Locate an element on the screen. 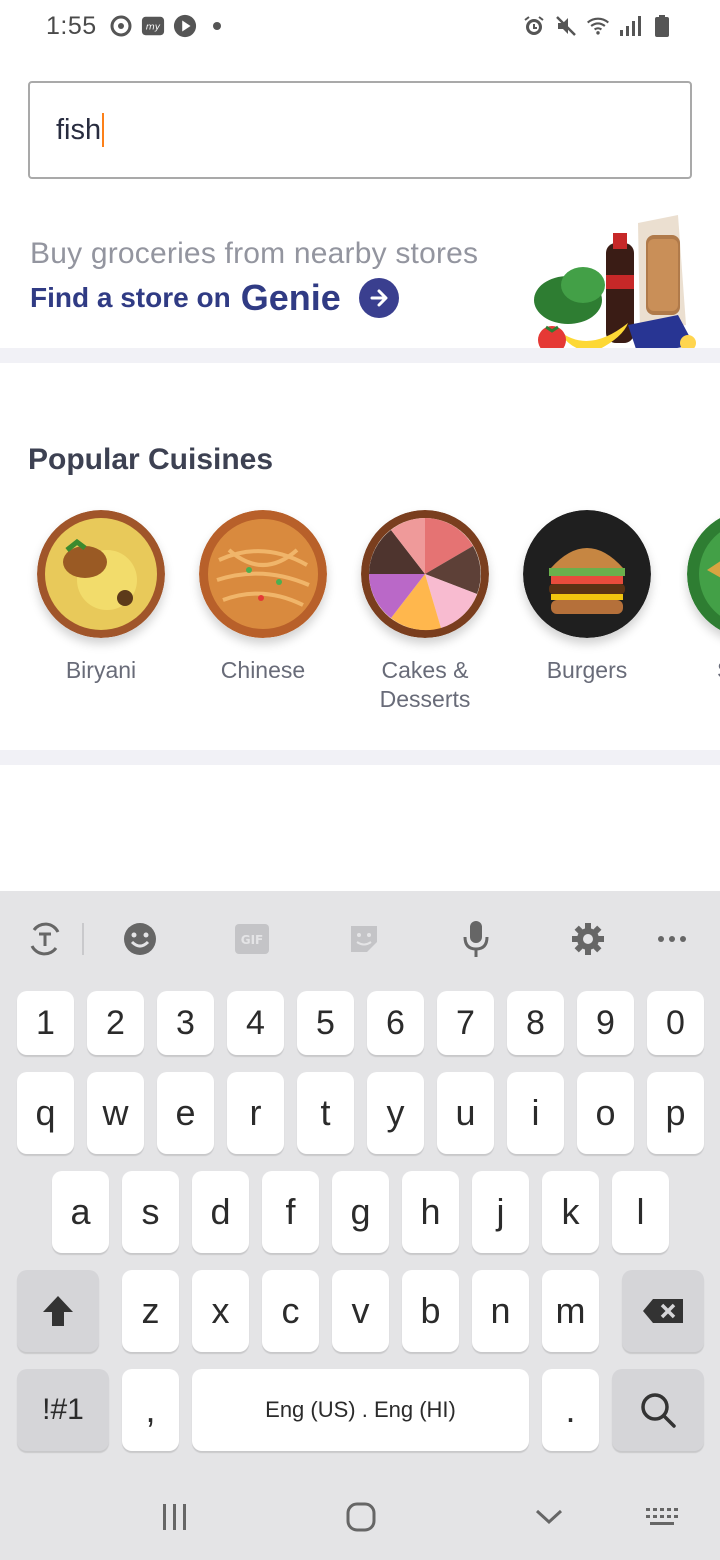  cuisine-item-biryani: Biryani is located at coordinates (101, 597).